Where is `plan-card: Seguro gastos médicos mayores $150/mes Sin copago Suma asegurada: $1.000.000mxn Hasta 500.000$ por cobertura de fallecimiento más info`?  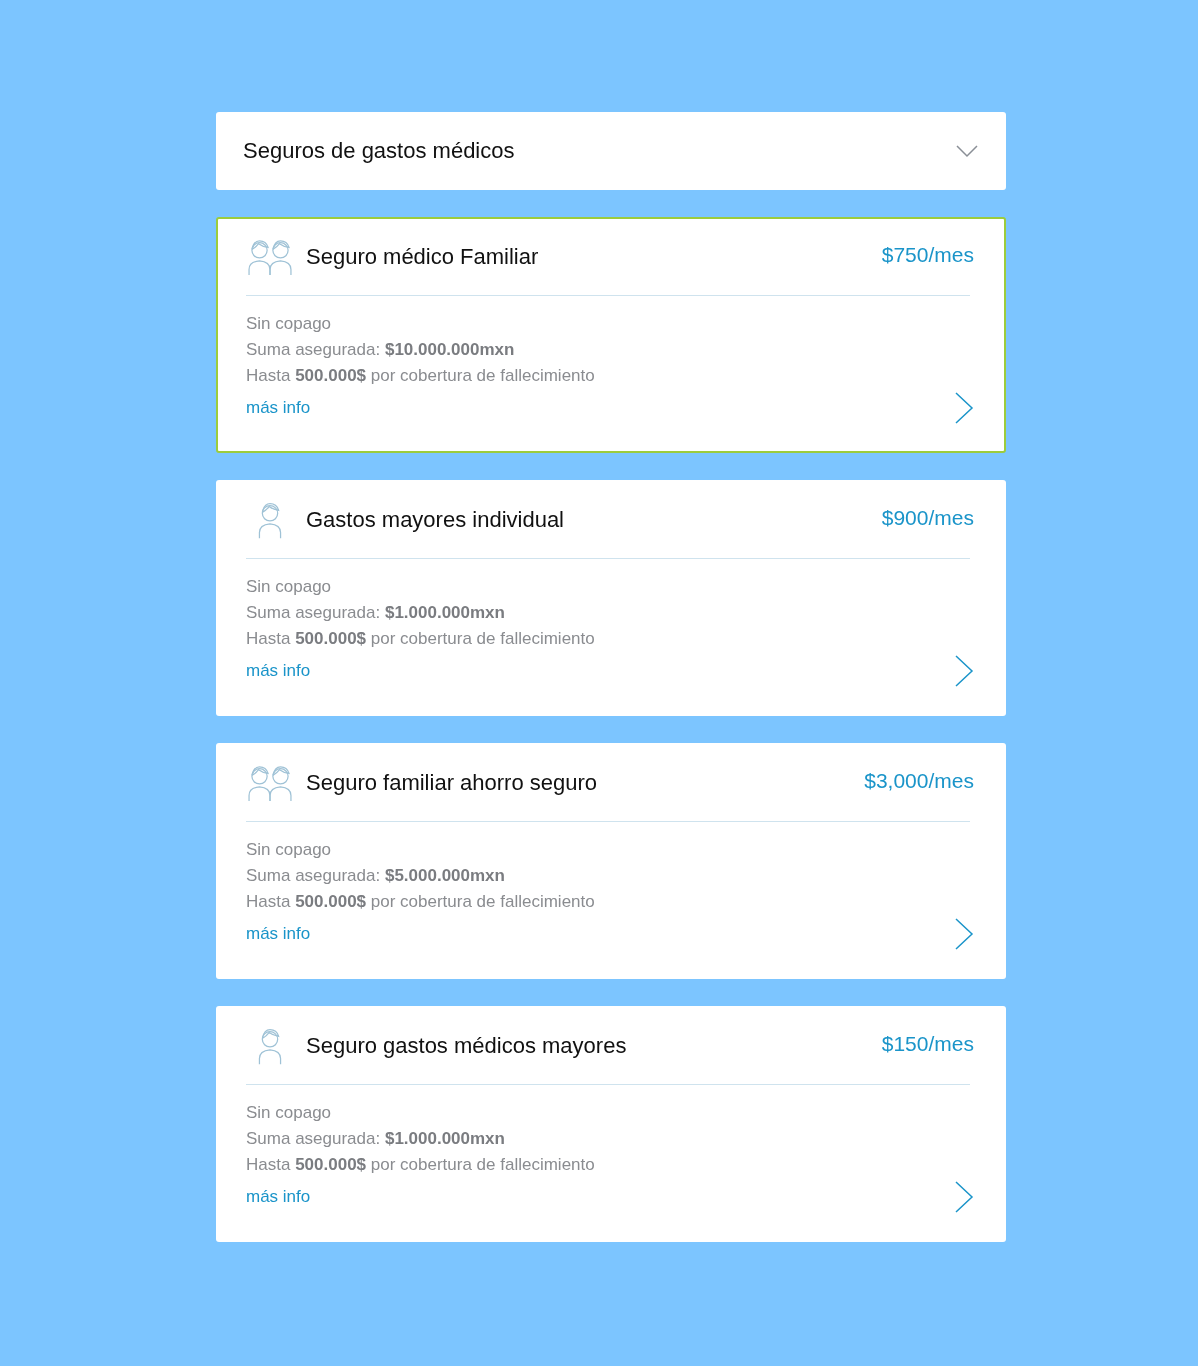 plan-card: Seguro gastos médicos mayores $150/mes Sin copago Suma asegurada: $1.000.000mxn Hasta 500.000$ por cobertura de fallecimiento más info is located at coordinates (611, 1124).